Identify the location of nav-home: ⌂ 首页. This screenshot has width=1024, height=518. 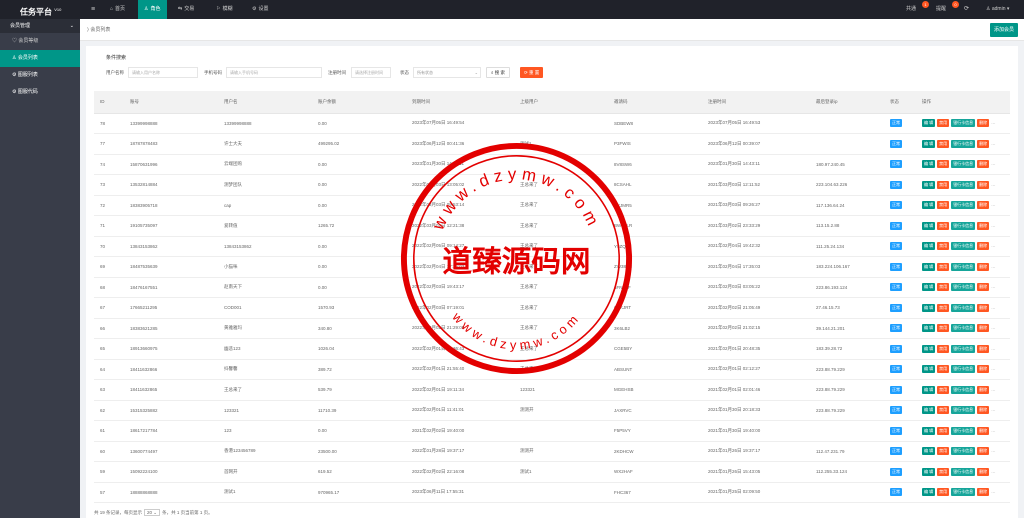
(117, 9).